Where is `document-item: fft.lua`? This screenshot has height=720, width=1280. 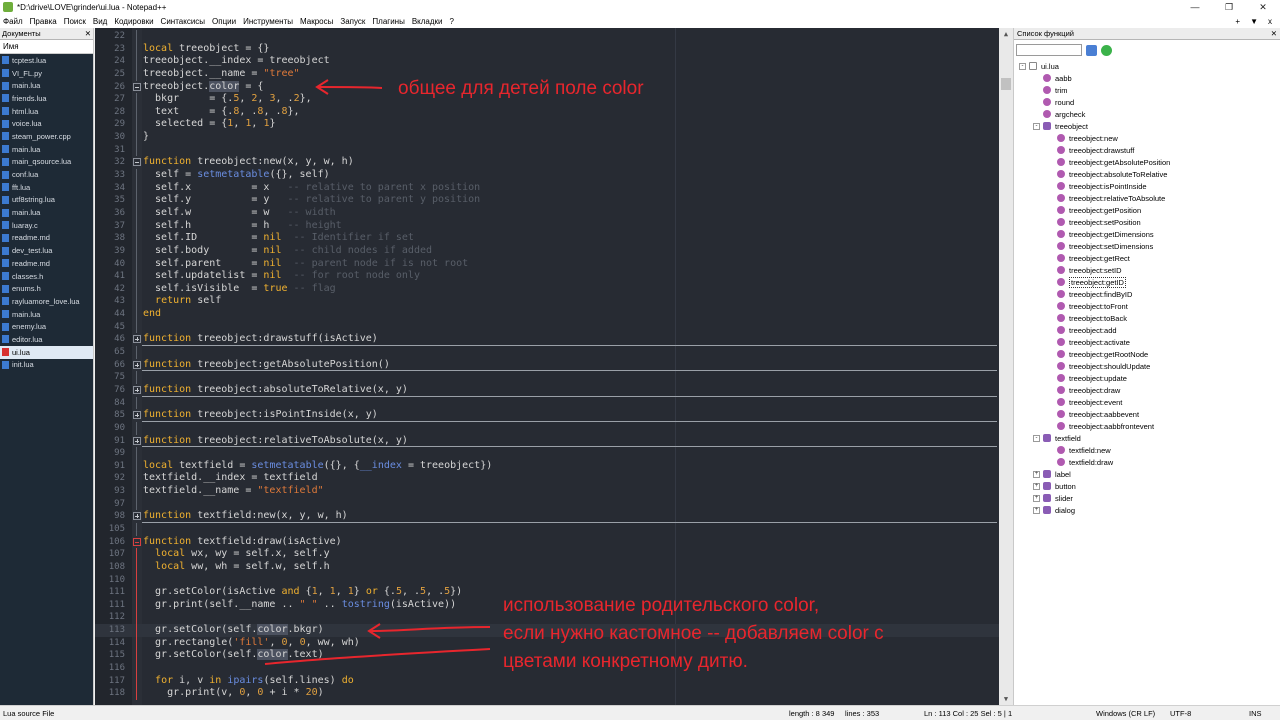 document-item: fft.lua is located at coordinates (46, 187).